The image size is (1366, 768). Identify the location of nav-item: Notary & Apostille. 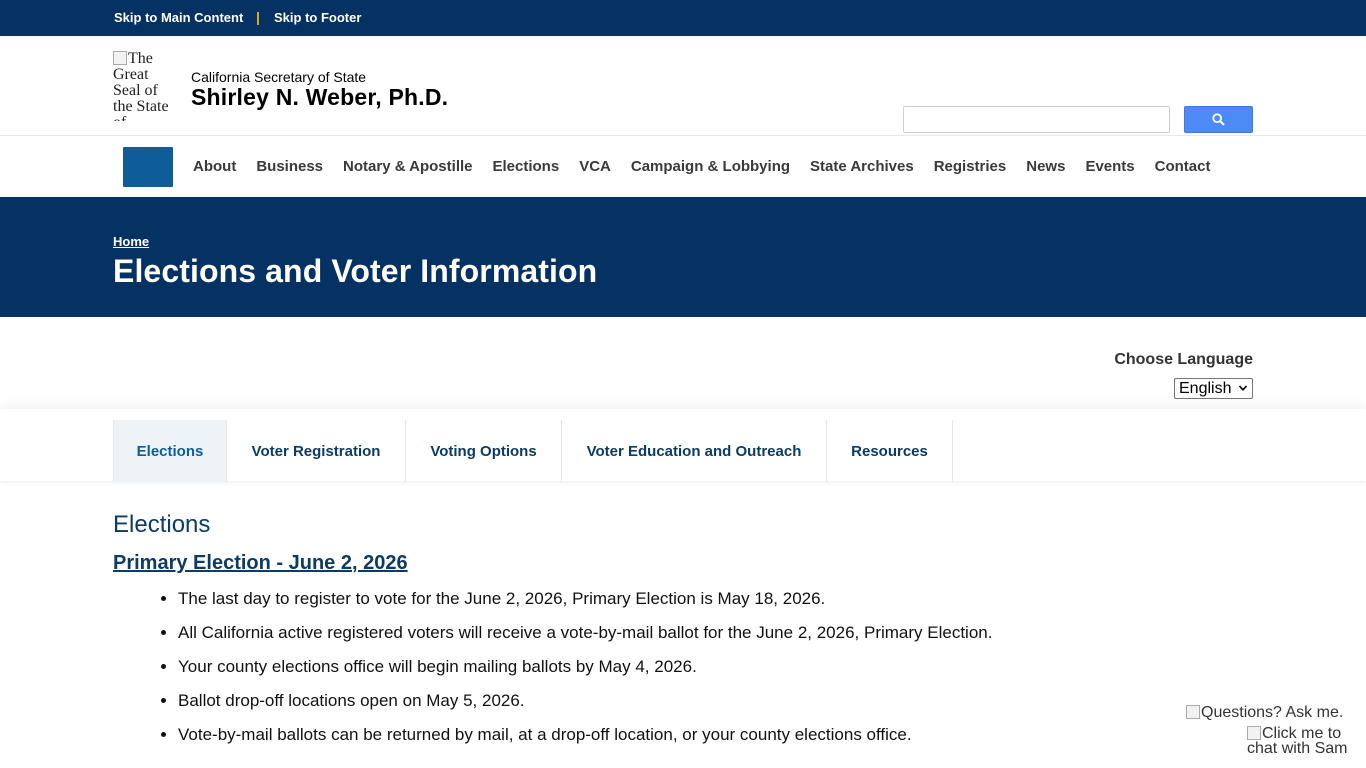
(407, 166).